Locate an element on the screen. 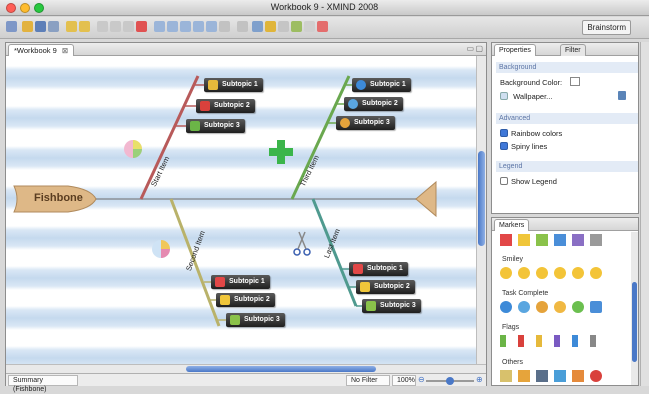  last-subtopic-2: Subtopic 2 is located at coordinates (385, 287).